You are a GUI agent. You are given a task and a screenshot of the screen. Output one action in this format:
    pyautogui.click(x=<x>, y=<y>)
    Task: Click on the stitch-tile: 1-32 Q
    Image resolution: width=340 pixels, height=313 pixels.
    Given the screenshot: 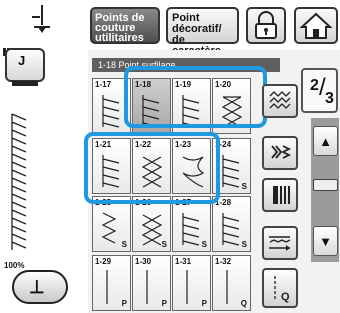 What is the action you would take?
    pyautogui.click(x=231, y=283)
    